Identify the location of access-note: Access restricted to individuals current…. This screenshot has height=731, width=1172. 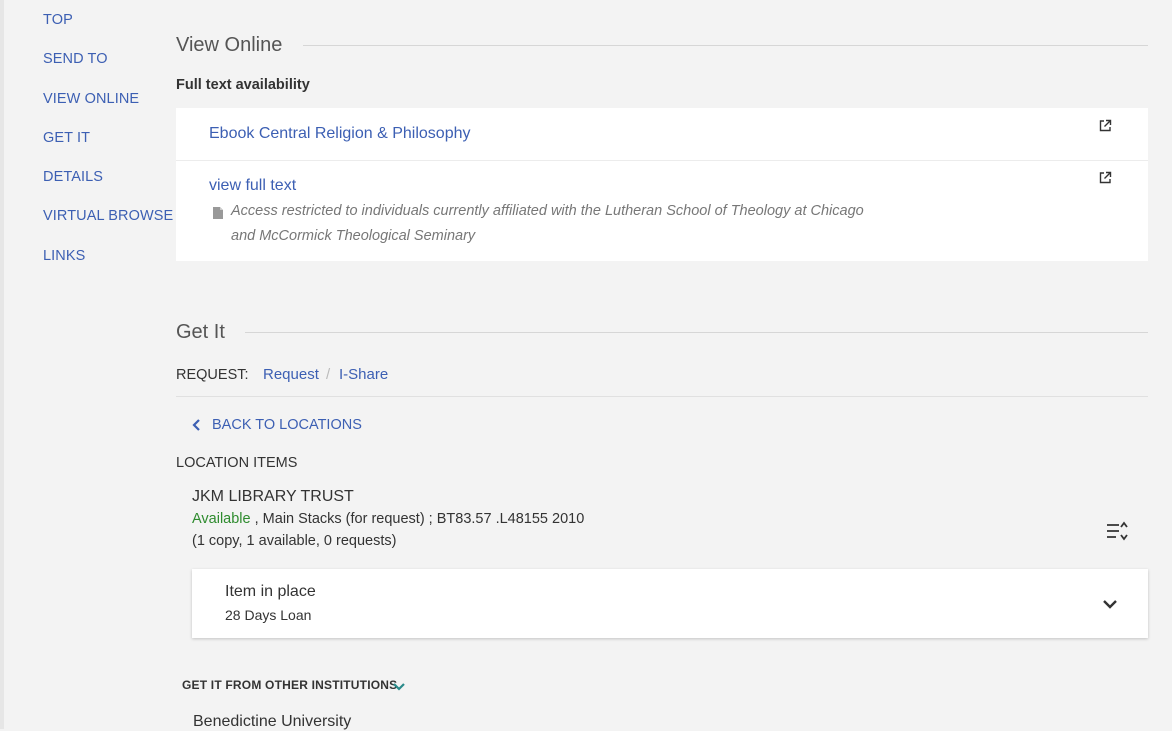
(547, 223).